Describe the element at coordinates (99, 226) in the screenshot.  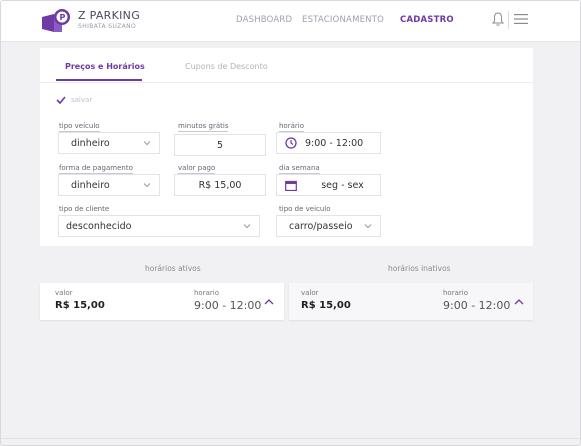
I see `tipo-cliente-value: desconhecido` at that location.